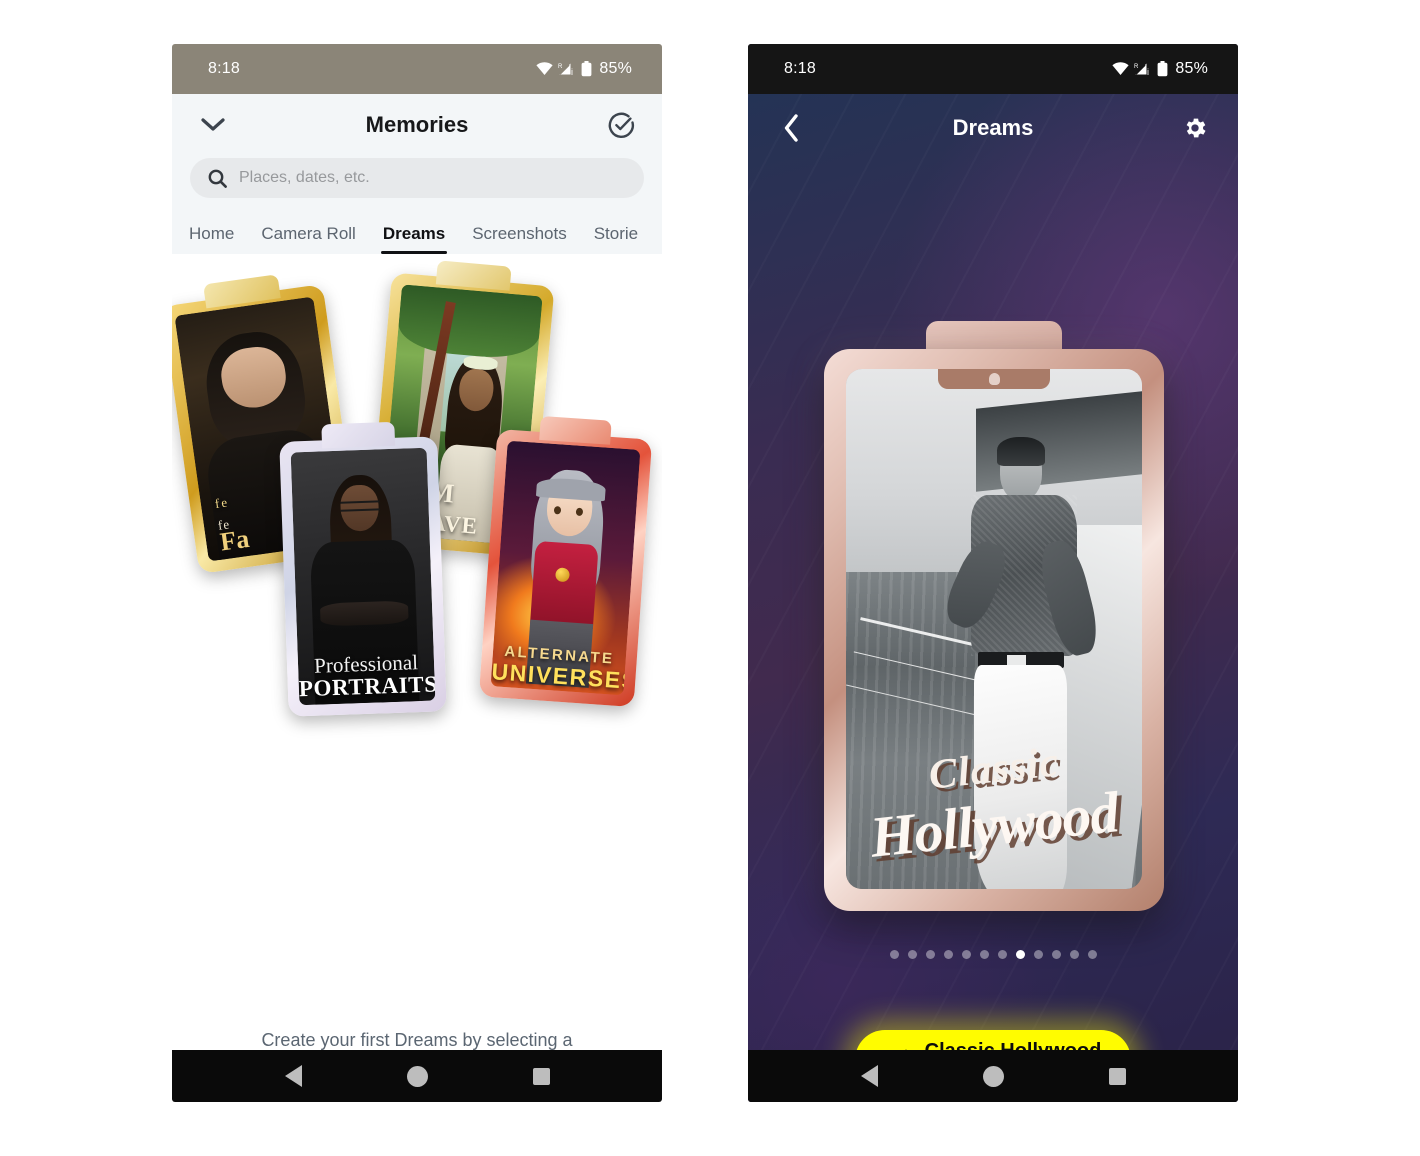  What do you see at coordinates (993, 69) in the screenshot?
I see `right-status-bar: 8:18 R i 85%` at bounding box center [993, 69].